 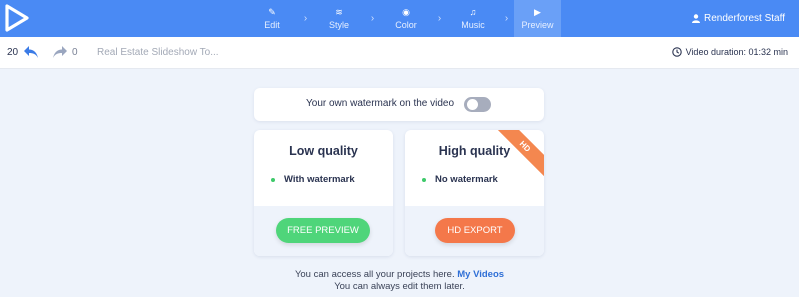 I want to click on low-quality-title: Low quality, so click(x=323, y=151).